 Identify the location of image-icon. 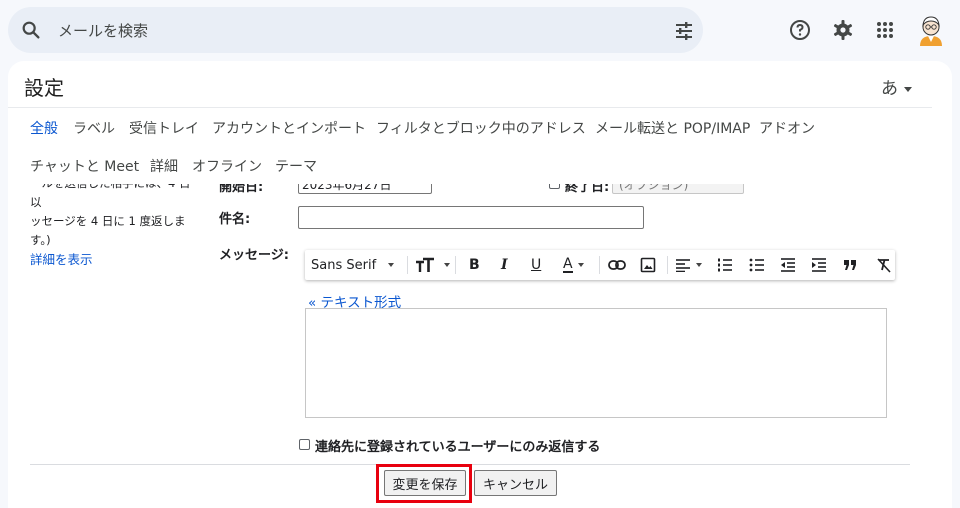
(648, 265).